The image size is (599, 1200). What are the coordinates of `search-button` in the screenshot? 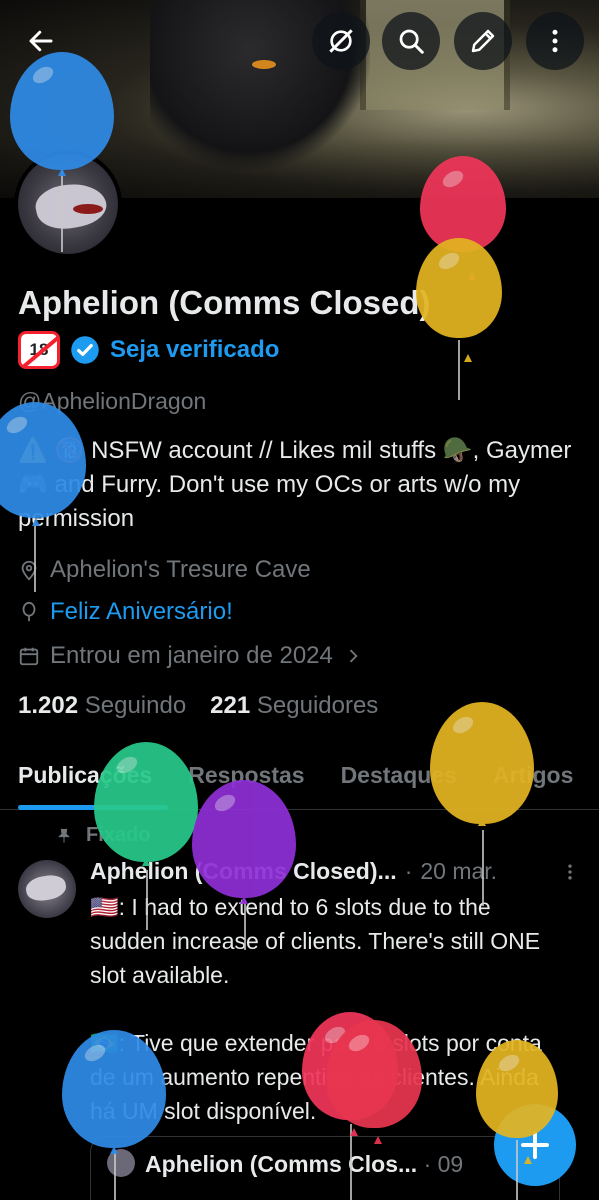 It's located at (411, 41).